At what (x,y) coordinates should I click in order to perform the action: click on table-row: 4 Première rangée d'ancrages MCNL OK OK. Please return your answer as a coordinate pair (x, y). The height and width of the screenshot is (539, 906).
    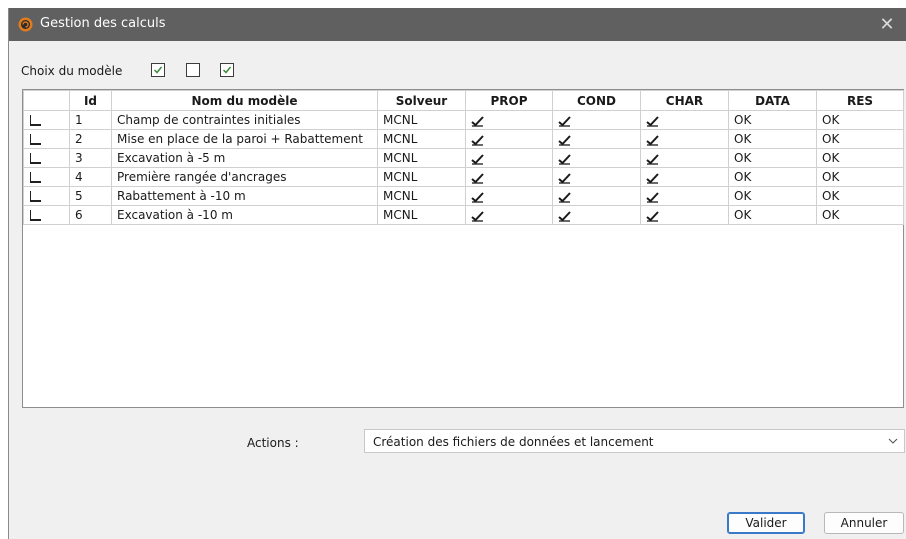
    Looking at the image, I should click on (463, 177).